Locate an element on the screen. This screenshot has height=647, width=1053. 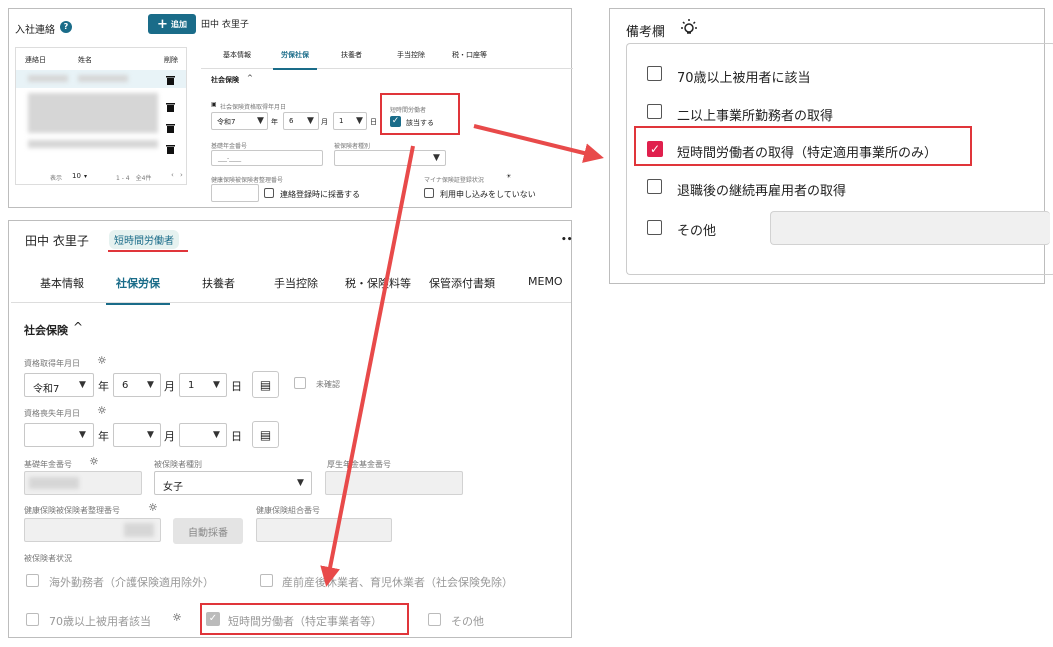
arrow-to-status is located at coordinates (367, 366).